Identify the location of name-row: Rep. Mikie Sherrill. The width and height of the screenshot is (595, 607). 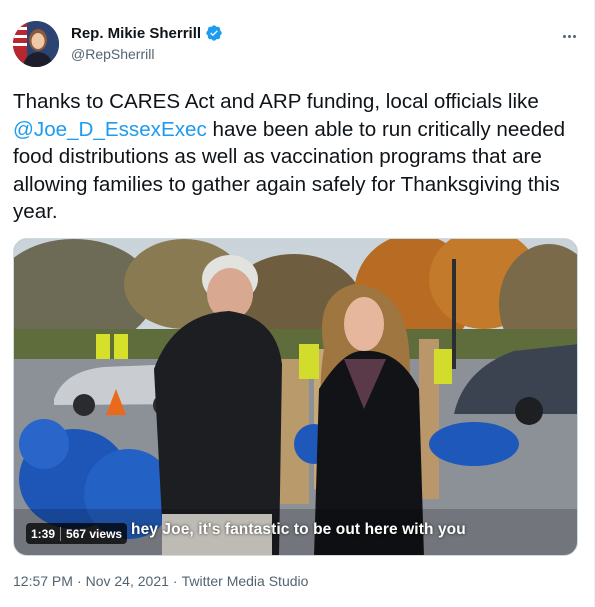
(147, 33).